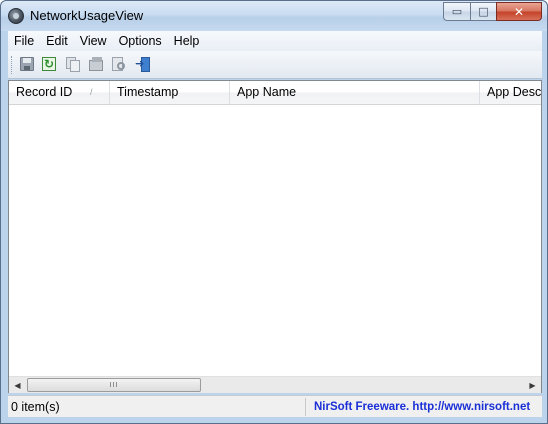 The height and width of the screenshot is (424, 548). What do you see at coordinates (274, 16) in the screenshot?
I see `title-bar: NetworkUsageView ▭ □ ✕` at bounding box center [274, 16].